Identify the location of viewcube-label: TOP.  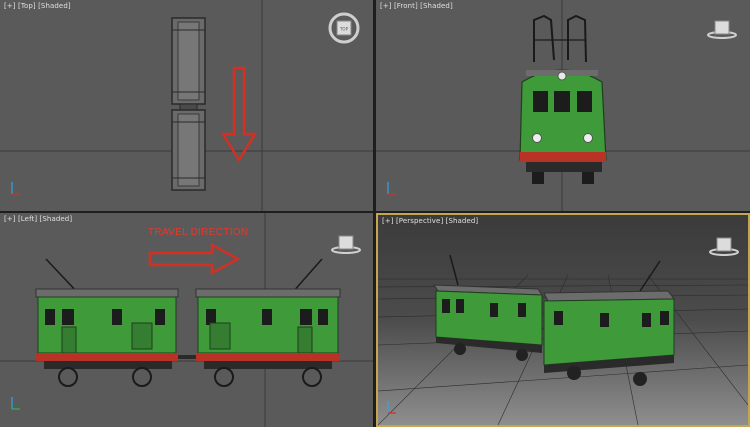
(344, 29).